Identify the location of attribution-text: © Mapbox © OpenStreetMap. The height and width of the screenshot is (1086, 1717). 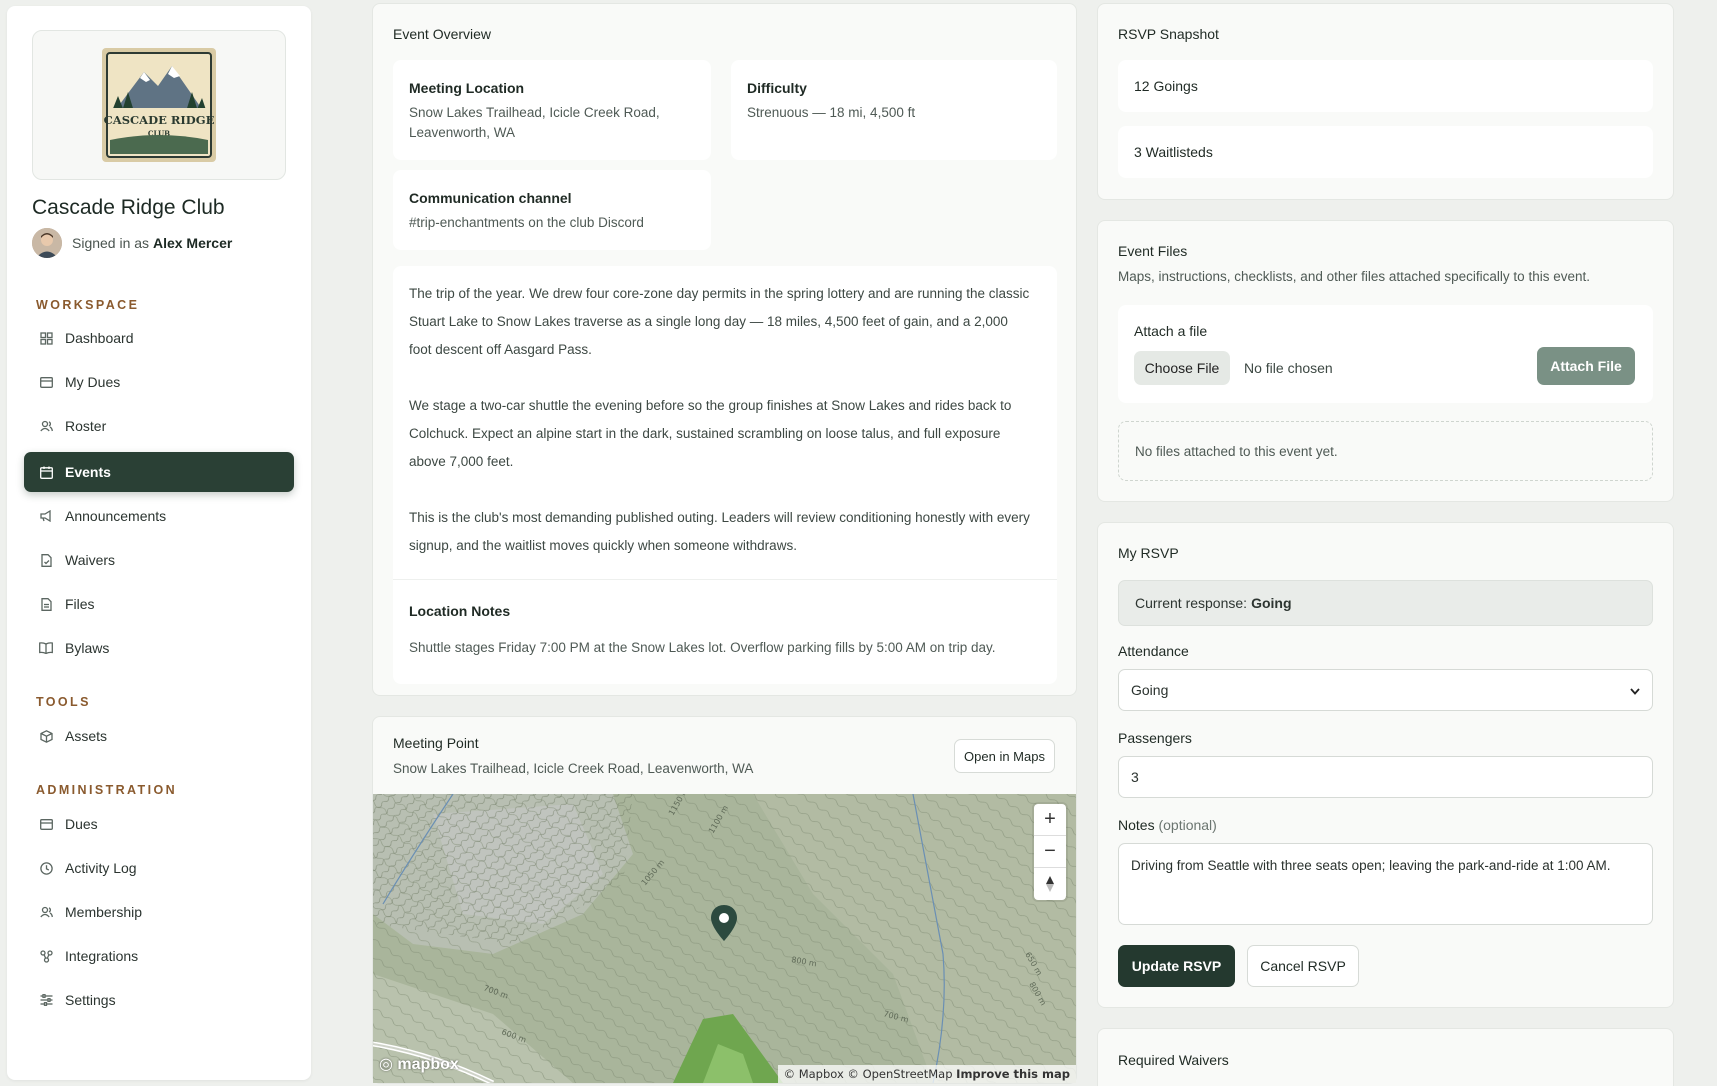
(868, 1074).